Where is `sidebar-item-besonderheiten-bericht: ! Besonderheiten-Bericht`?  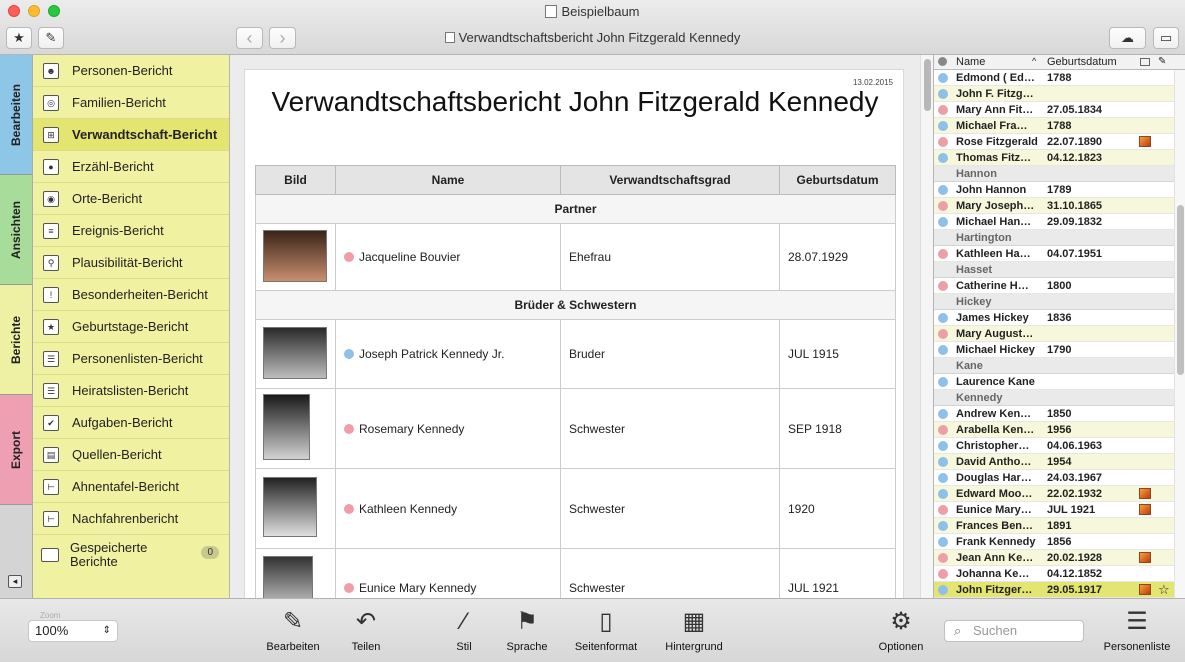
sidebar-item-besonderheiten-bericht: ! Besonderheiten-Bericht is located at coordinates (131, 295).